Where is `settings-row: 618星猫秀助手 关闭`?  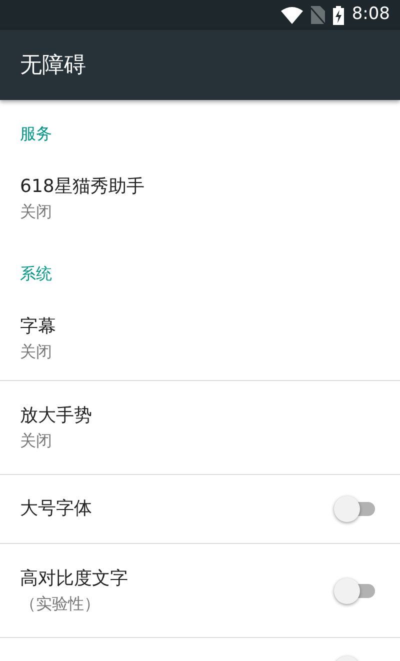
settings-row: 618星猫秀助手 关闭 is located at coordinates (200, 199).